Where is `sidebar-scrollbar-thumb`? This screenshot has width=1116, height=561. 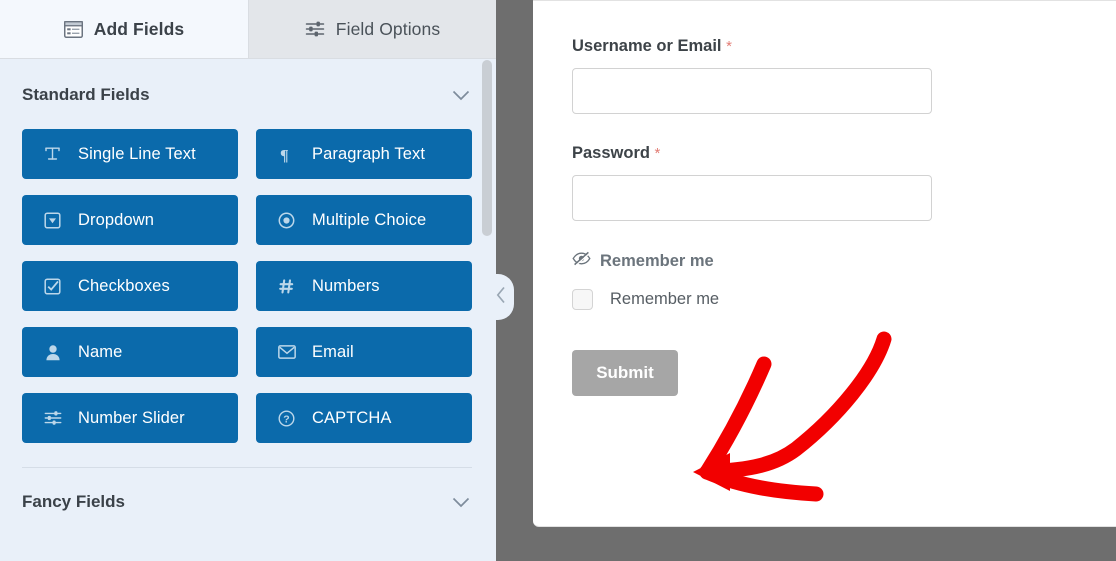
sidebar-scrollbar-thumb is located at coordinates (487, 148).